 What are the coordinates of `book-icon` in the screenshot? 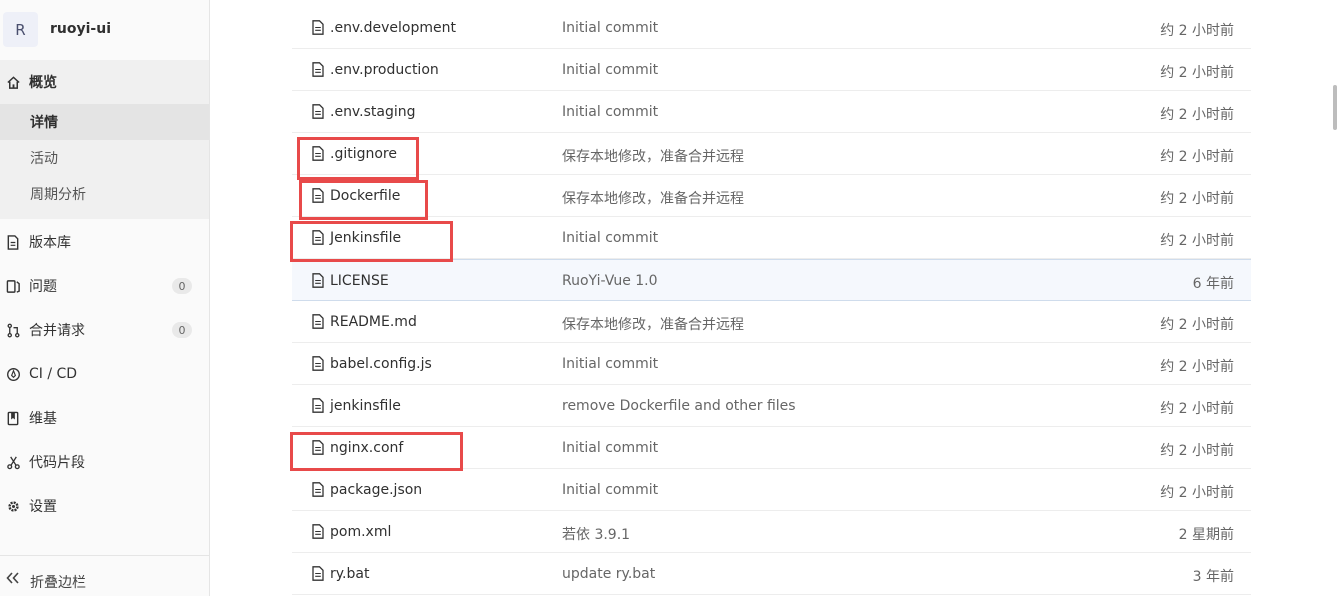 It's located at (13, 418).